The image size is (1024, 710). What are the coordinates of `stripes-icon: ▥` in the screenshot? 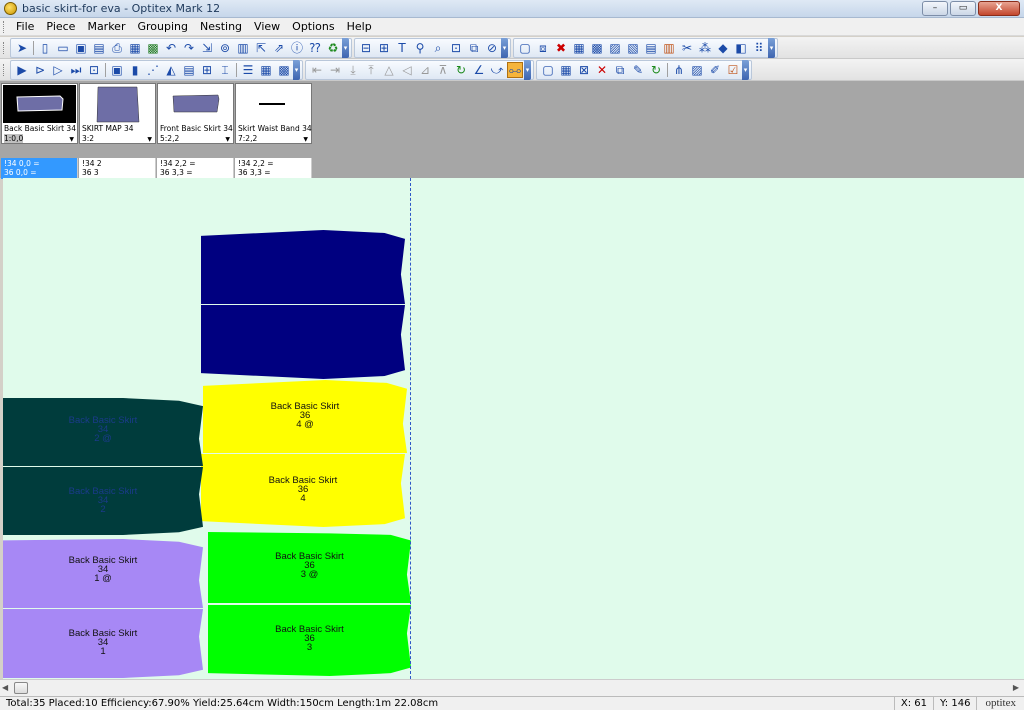 It's located at (669, 48).